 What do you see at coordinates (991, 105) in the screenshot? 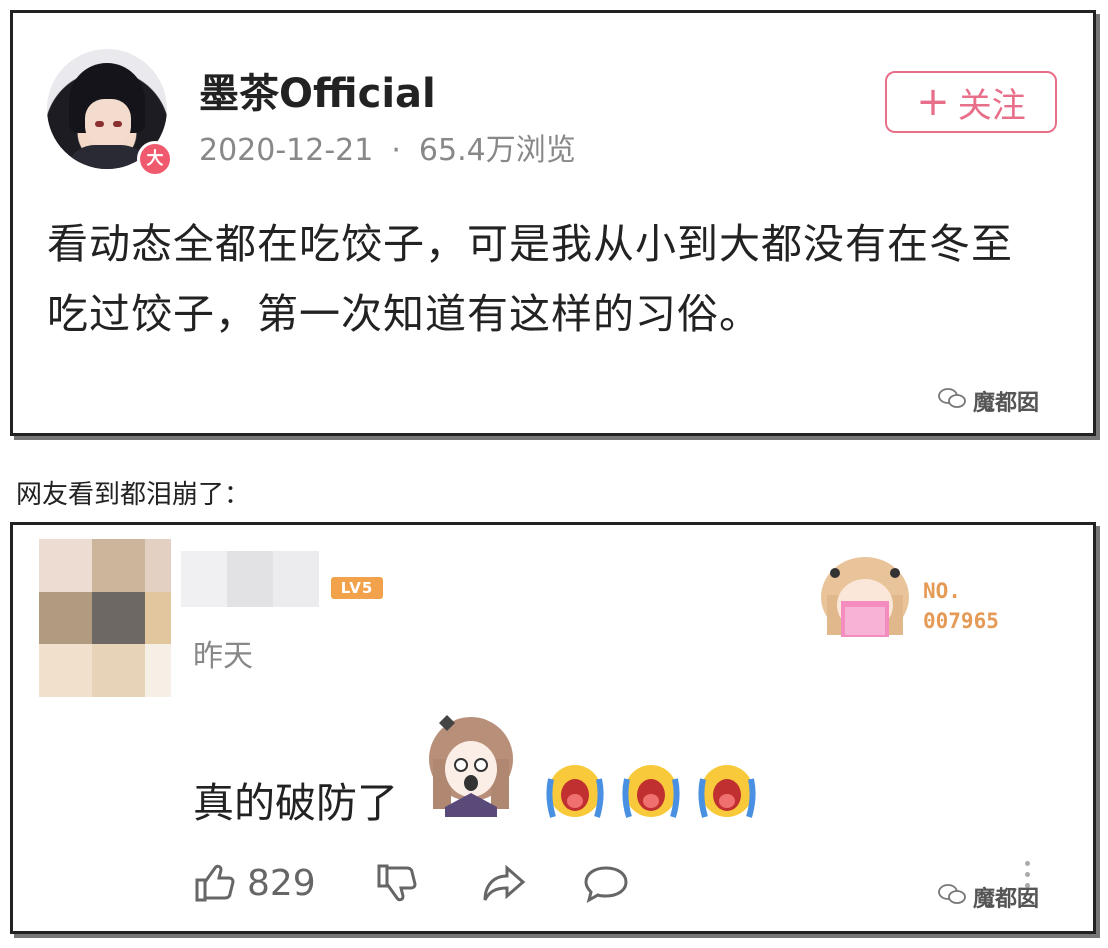
I see `follow-label: 关注` at bounding box center [991, 105].